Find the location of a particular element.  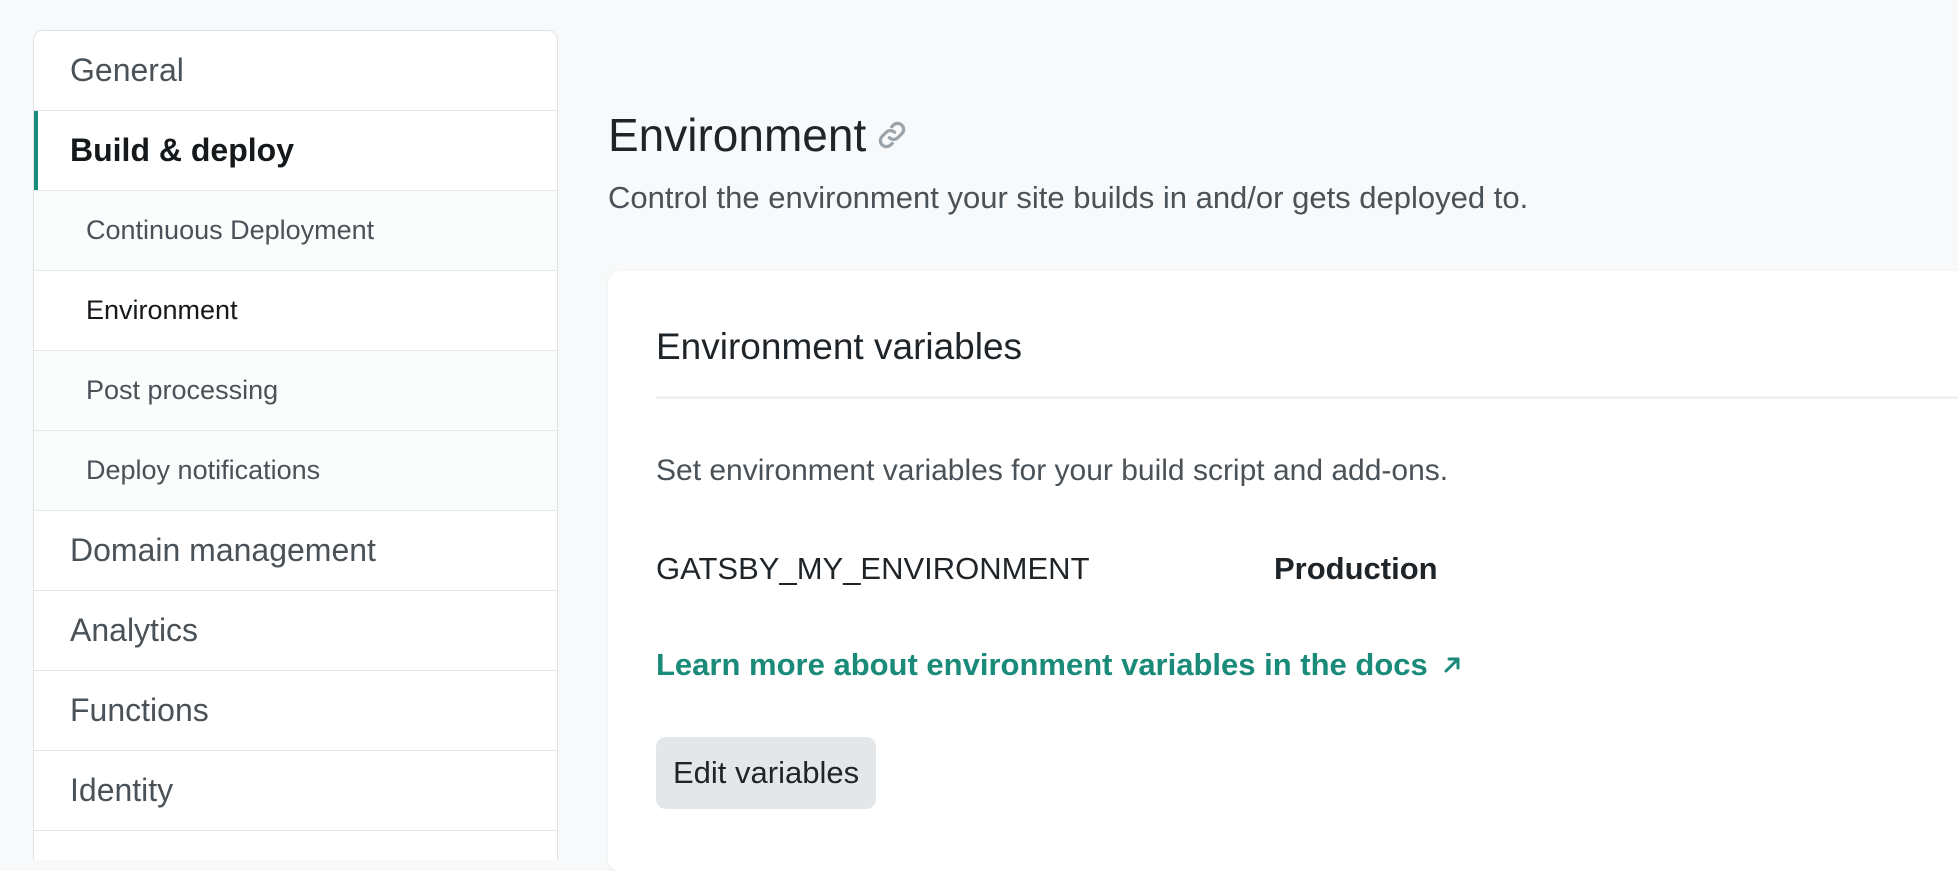

sidebar-item-functions: Functions is located at coordinates (295, 711).